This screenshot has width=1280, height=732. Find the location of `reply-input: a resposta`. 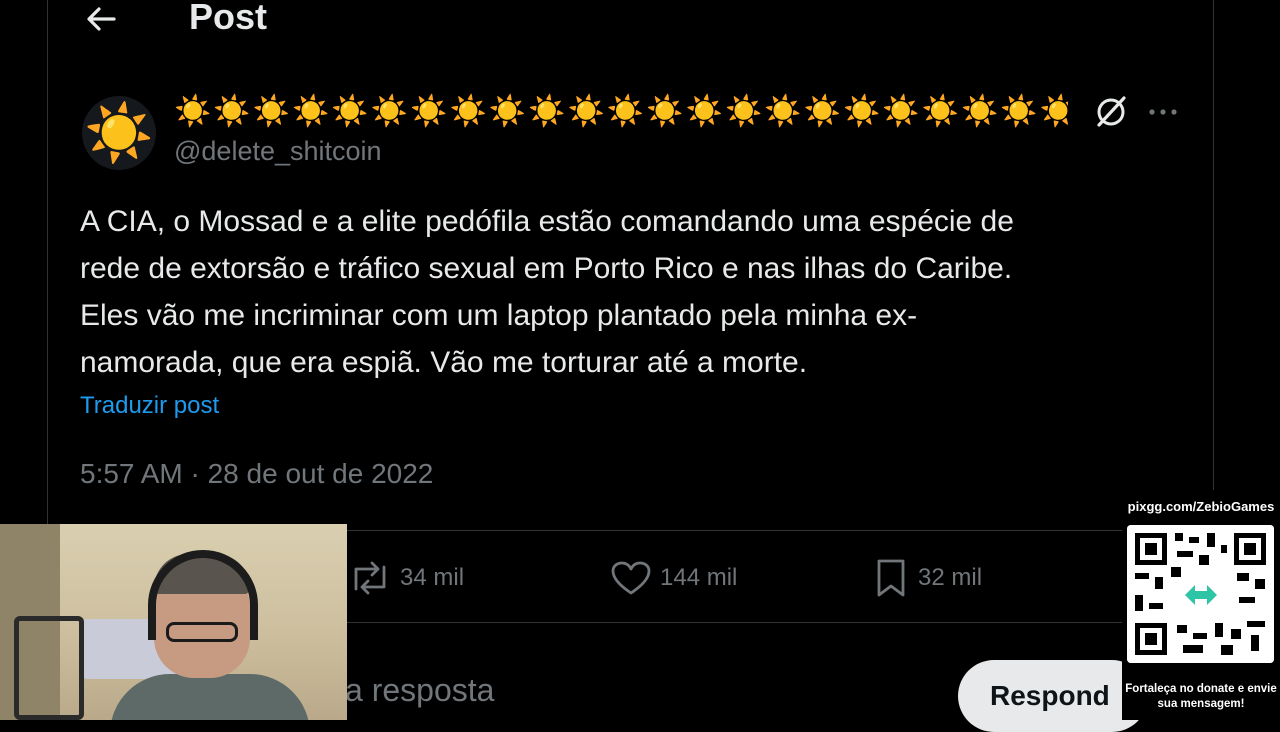

reply-input: a resposta is located at coordinates (419, 690).